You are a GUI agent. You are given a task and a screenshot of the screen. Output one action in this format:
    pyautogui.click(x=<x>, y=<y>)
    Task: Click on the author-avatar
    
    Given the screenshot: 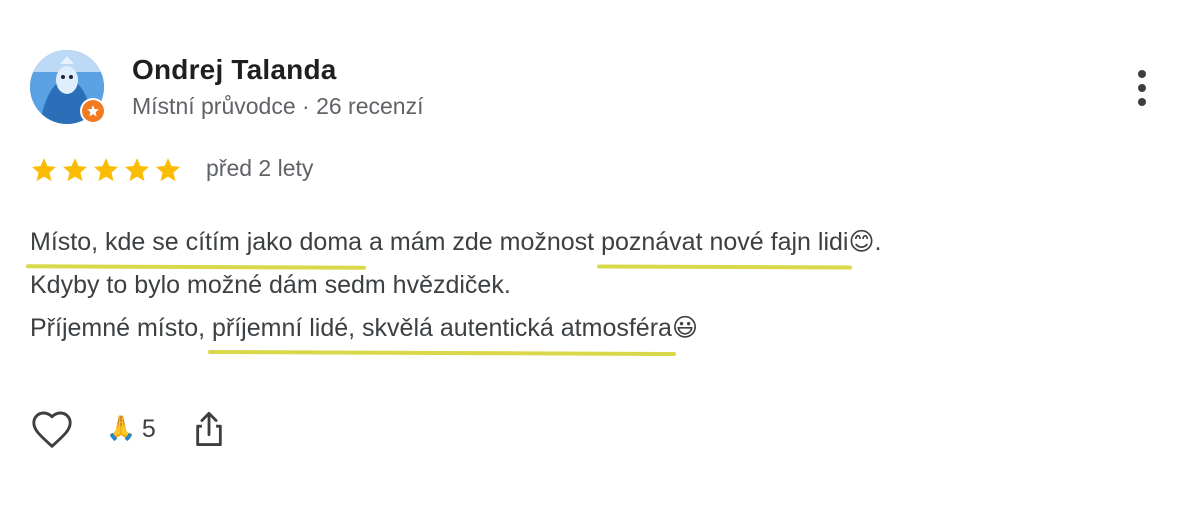 What is the action you would take?
    pyautogui.click(x=68, y=87)
    